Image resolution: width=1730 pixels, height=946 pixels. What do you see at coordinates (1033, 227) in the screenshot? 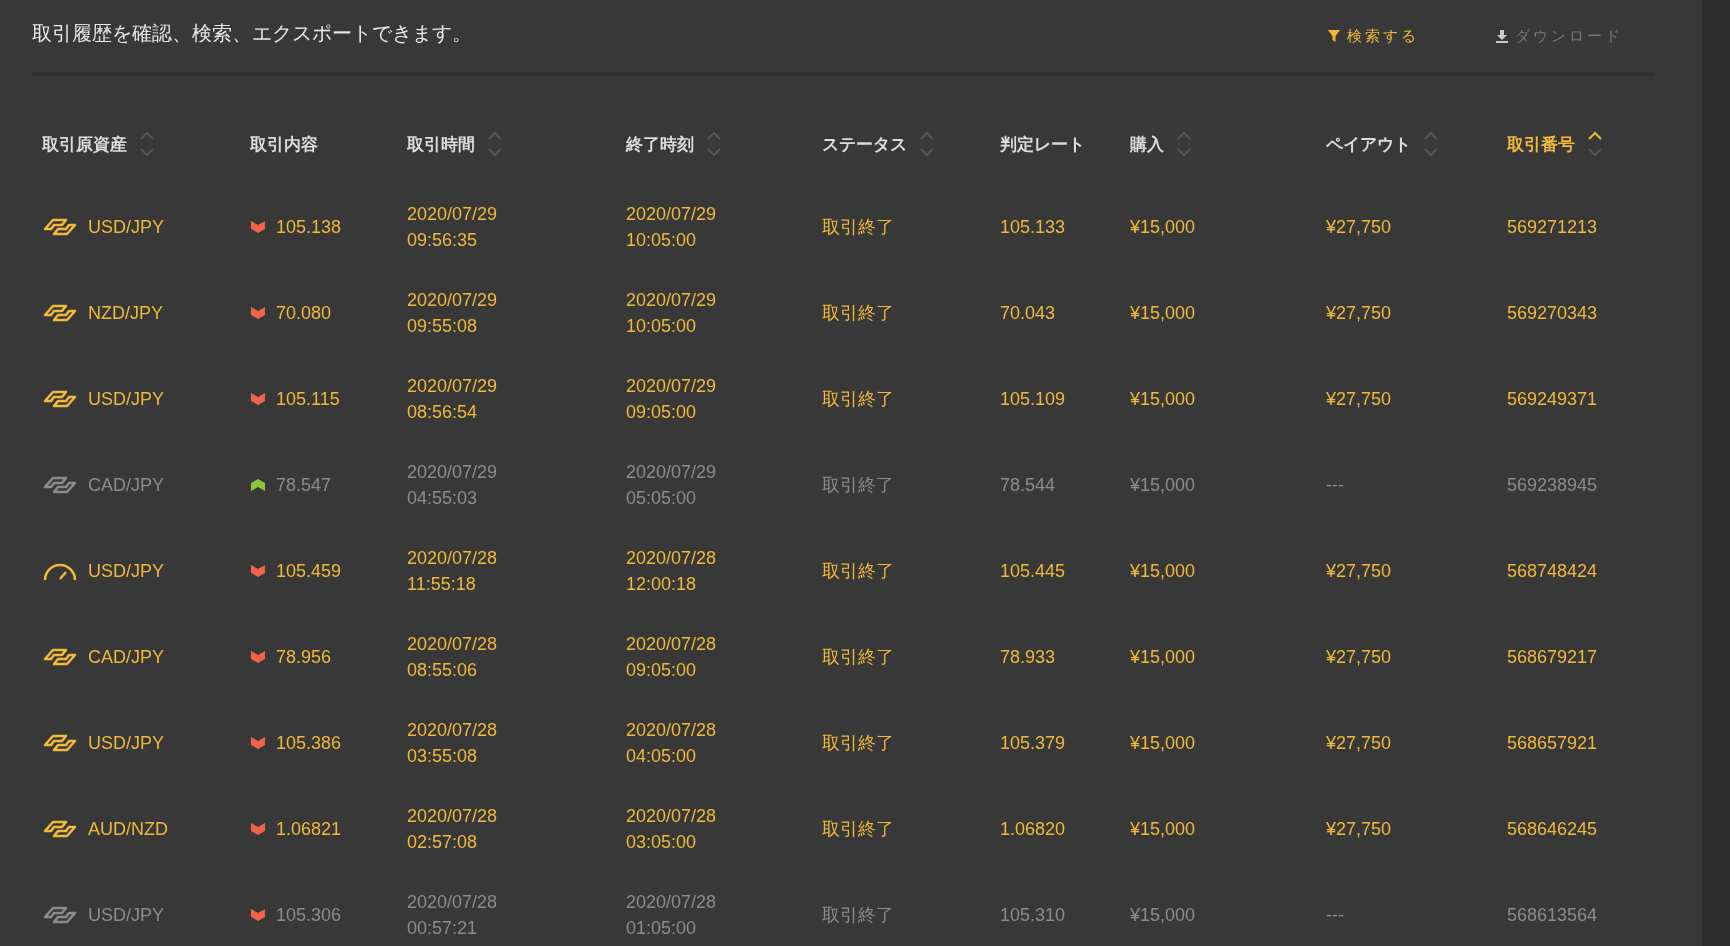
I see `settlement-rate: 105.133` at bounding box center [1033, 227].